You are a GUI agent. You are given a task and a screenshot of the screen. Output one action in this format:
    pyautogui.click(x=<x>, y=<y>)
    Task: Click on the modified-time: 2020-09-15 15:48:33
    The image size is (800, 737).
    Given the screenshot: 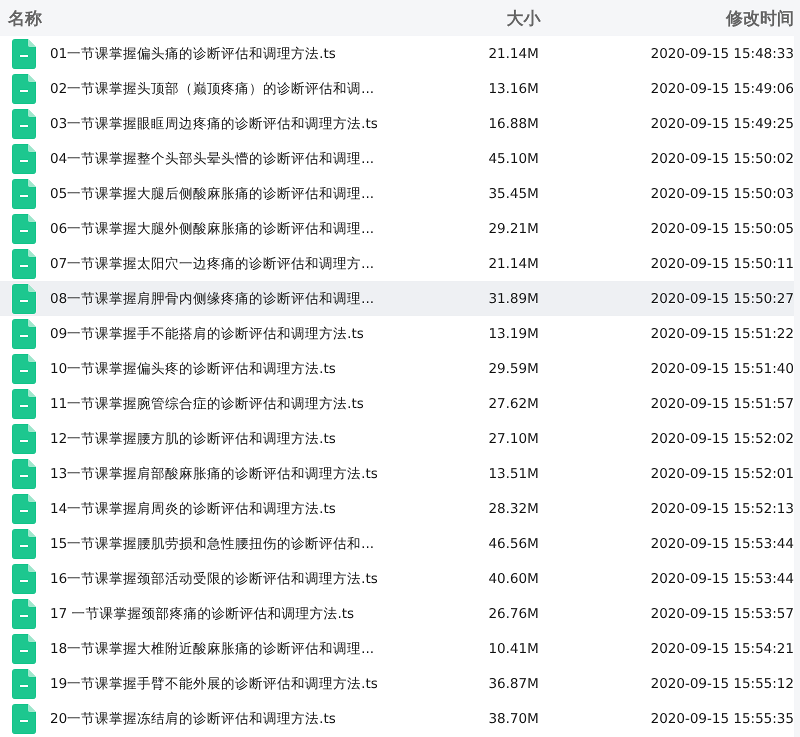 What is the action you would take?
    pyautogui.click(x=722, y=54)
    